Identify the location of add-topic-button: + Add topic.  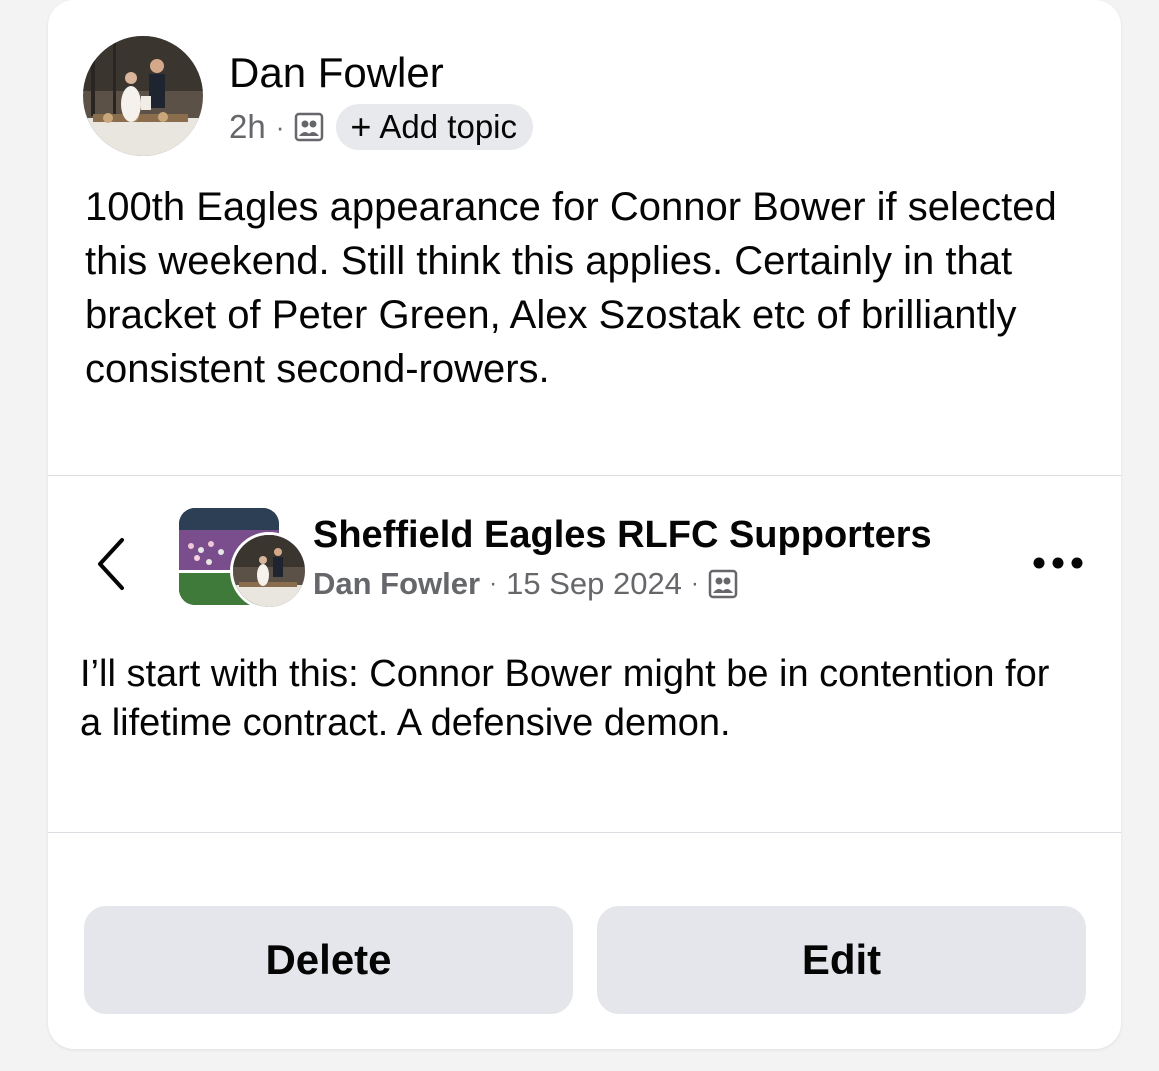
(435, 127).